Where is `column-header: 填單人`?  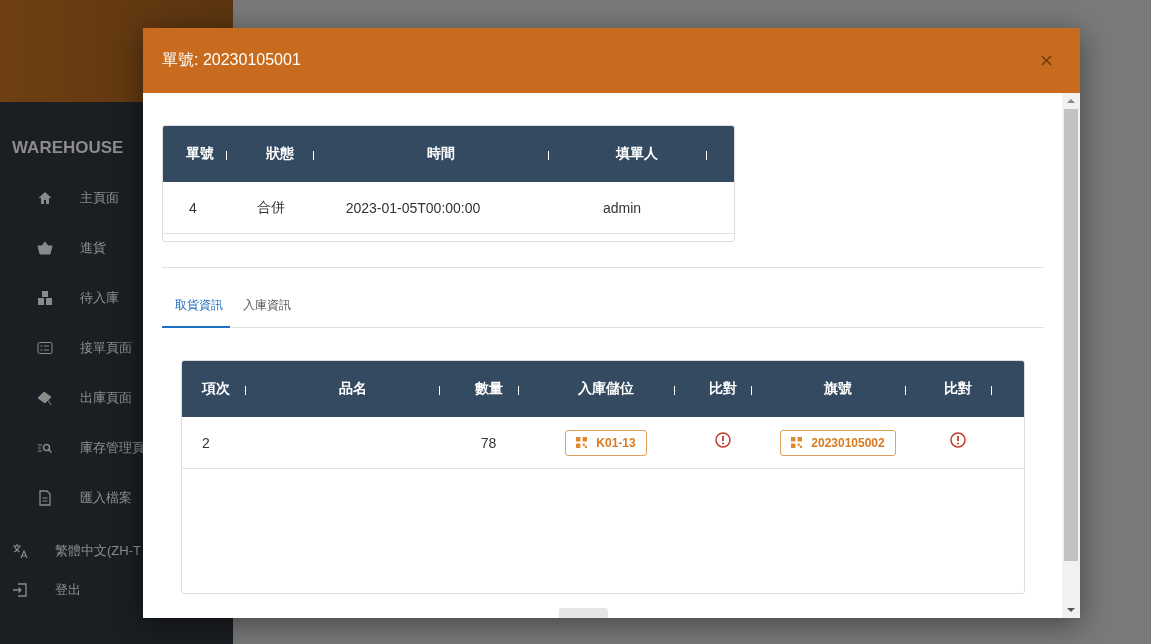
column-header: 填單人 is located at coordinates (637, 154).